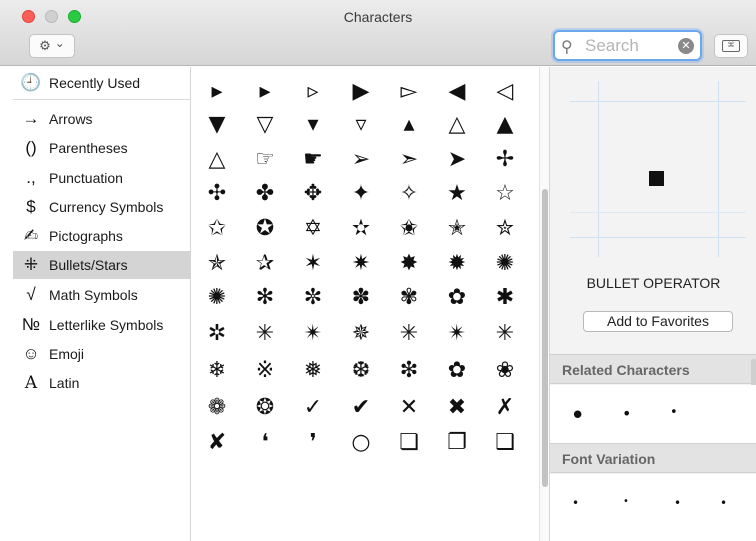  Describe the element at coordinates (217, 193) in the screenshot. I see `character-cell: ✣` at that location.